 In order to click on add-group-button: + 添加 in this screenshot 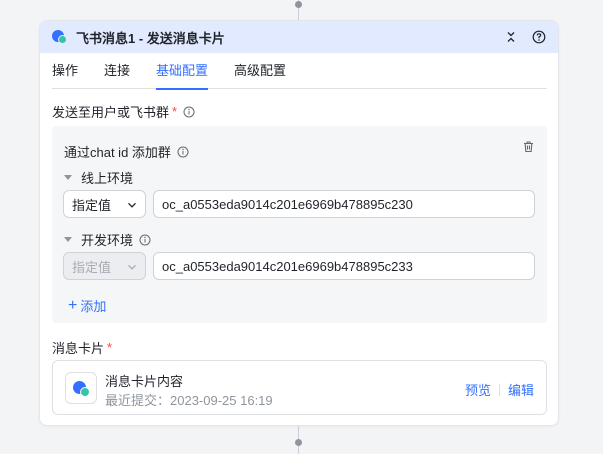, I will do `click(87, 305)`.